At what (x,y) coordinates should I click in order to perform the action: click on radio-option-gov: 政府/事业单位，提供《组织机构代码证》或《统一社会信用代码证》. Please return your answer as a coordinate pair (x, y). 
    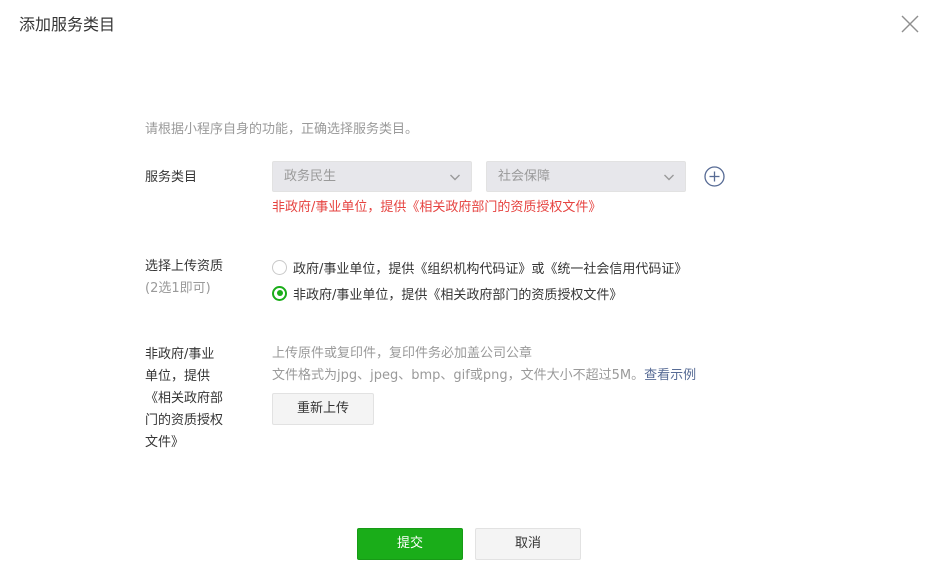
    Looking at the image, I should click on (479, 267).